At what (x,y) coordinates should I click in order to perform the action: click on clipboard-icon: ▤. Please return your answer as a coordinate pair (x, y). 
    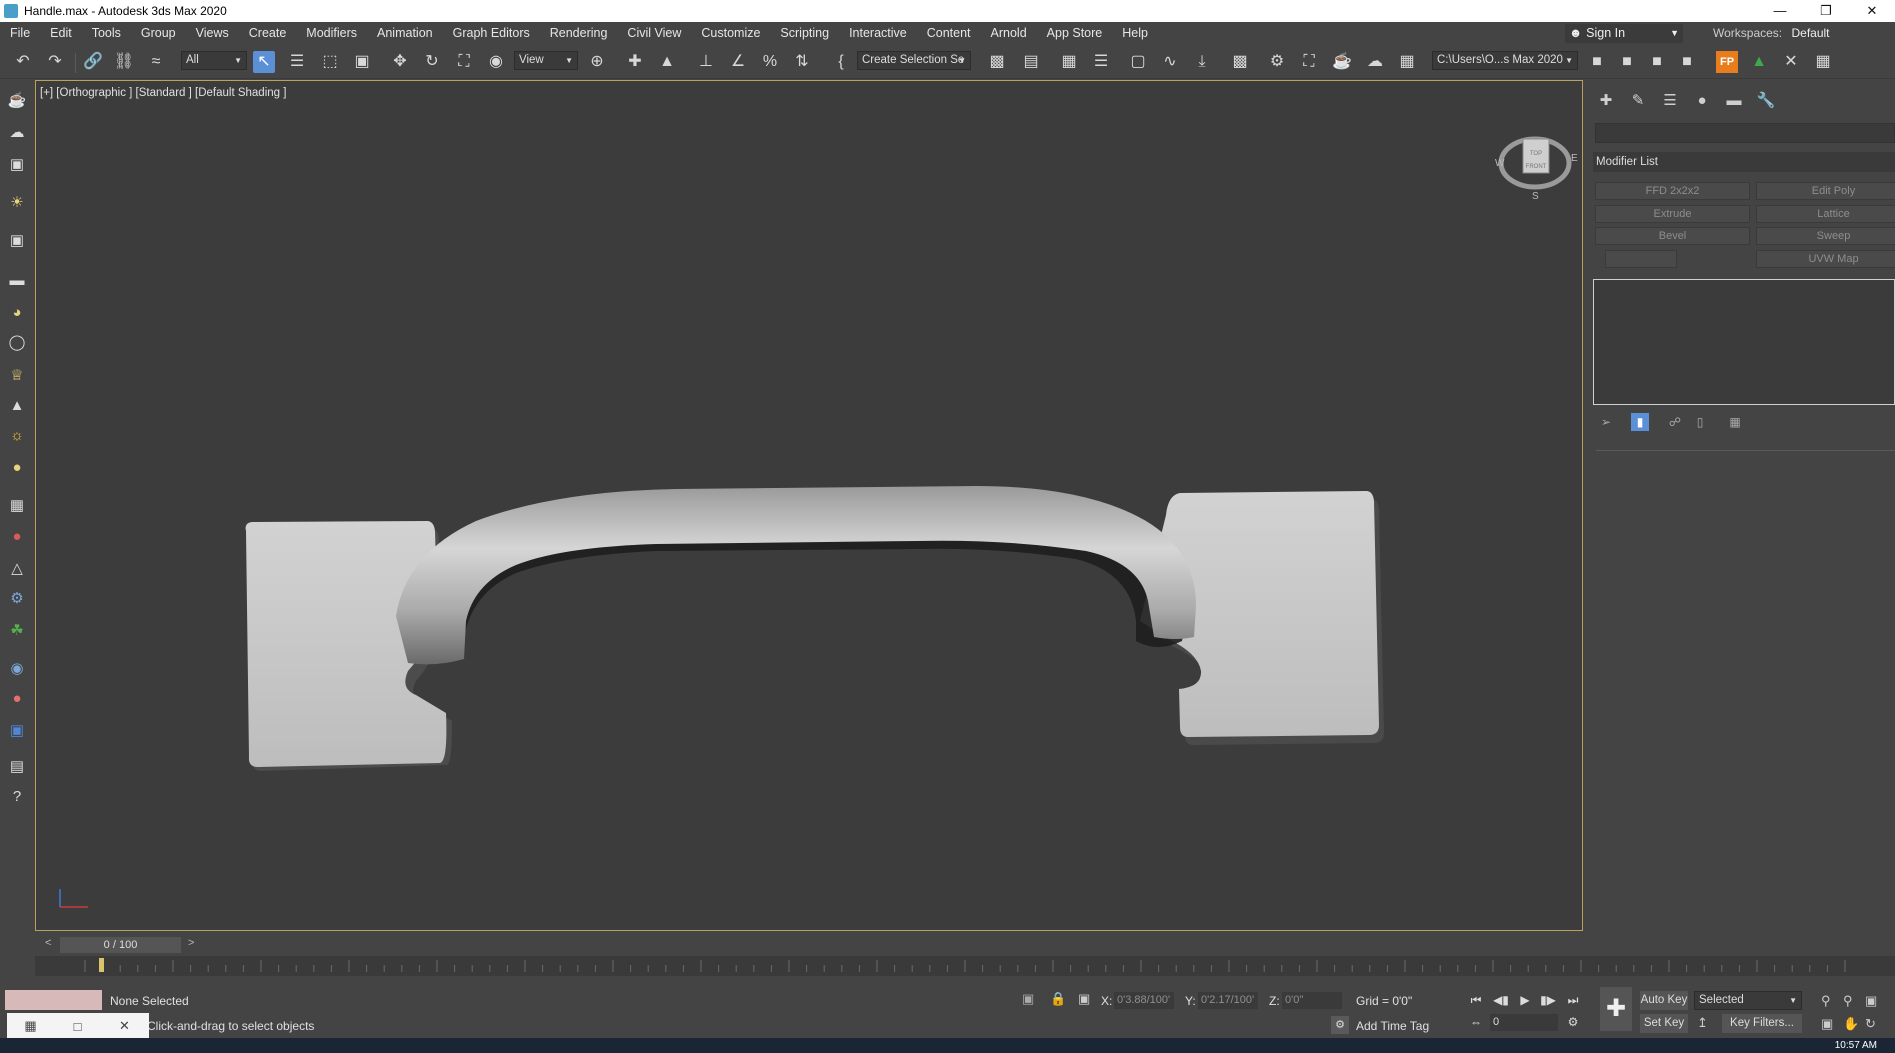
    Looking at the image, I should click on (17, 767).